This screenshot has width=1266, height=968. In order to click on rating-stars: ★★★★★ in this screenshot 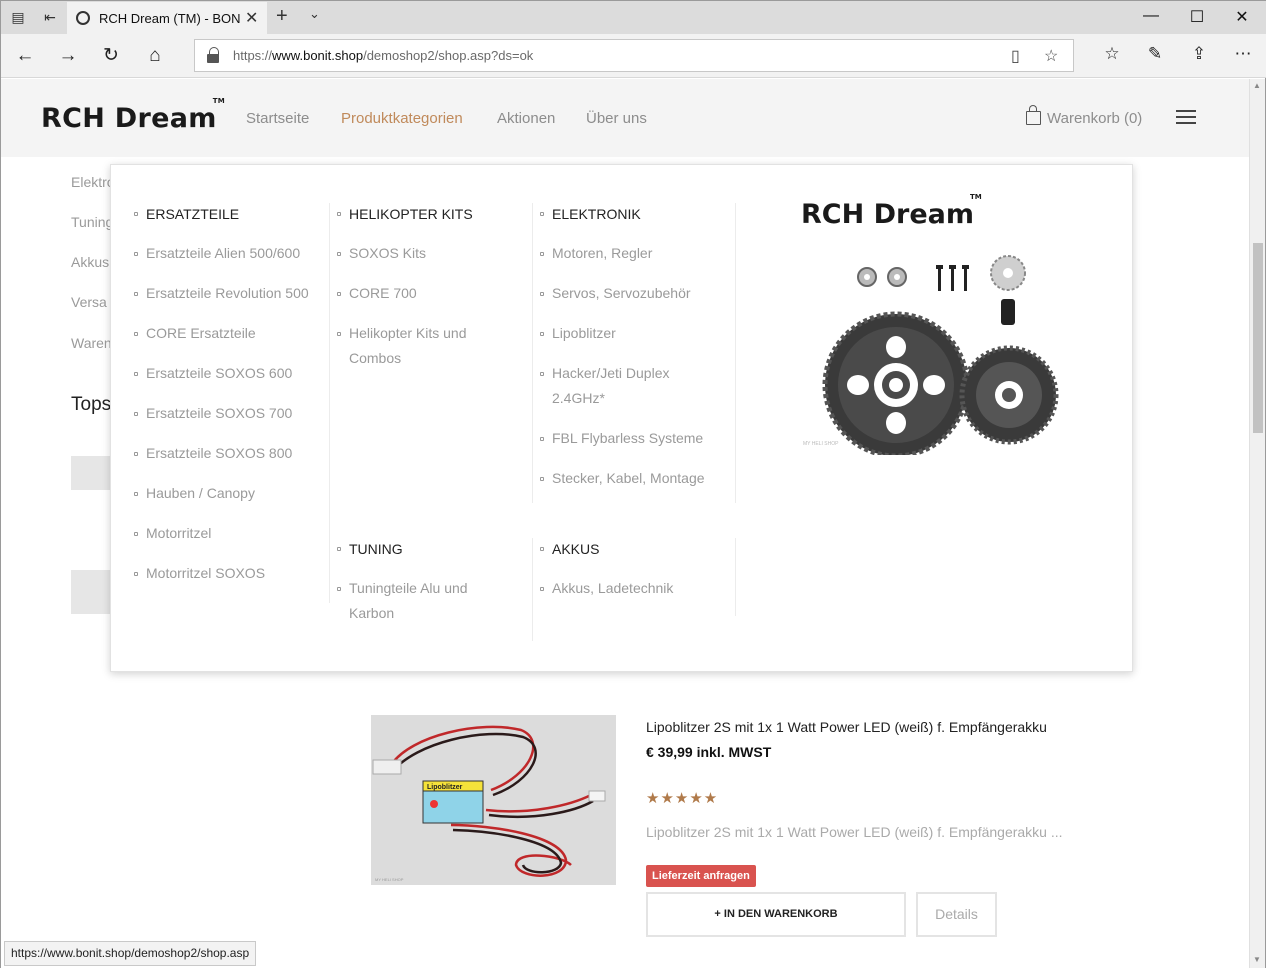, I will do `click(682, 798)`.